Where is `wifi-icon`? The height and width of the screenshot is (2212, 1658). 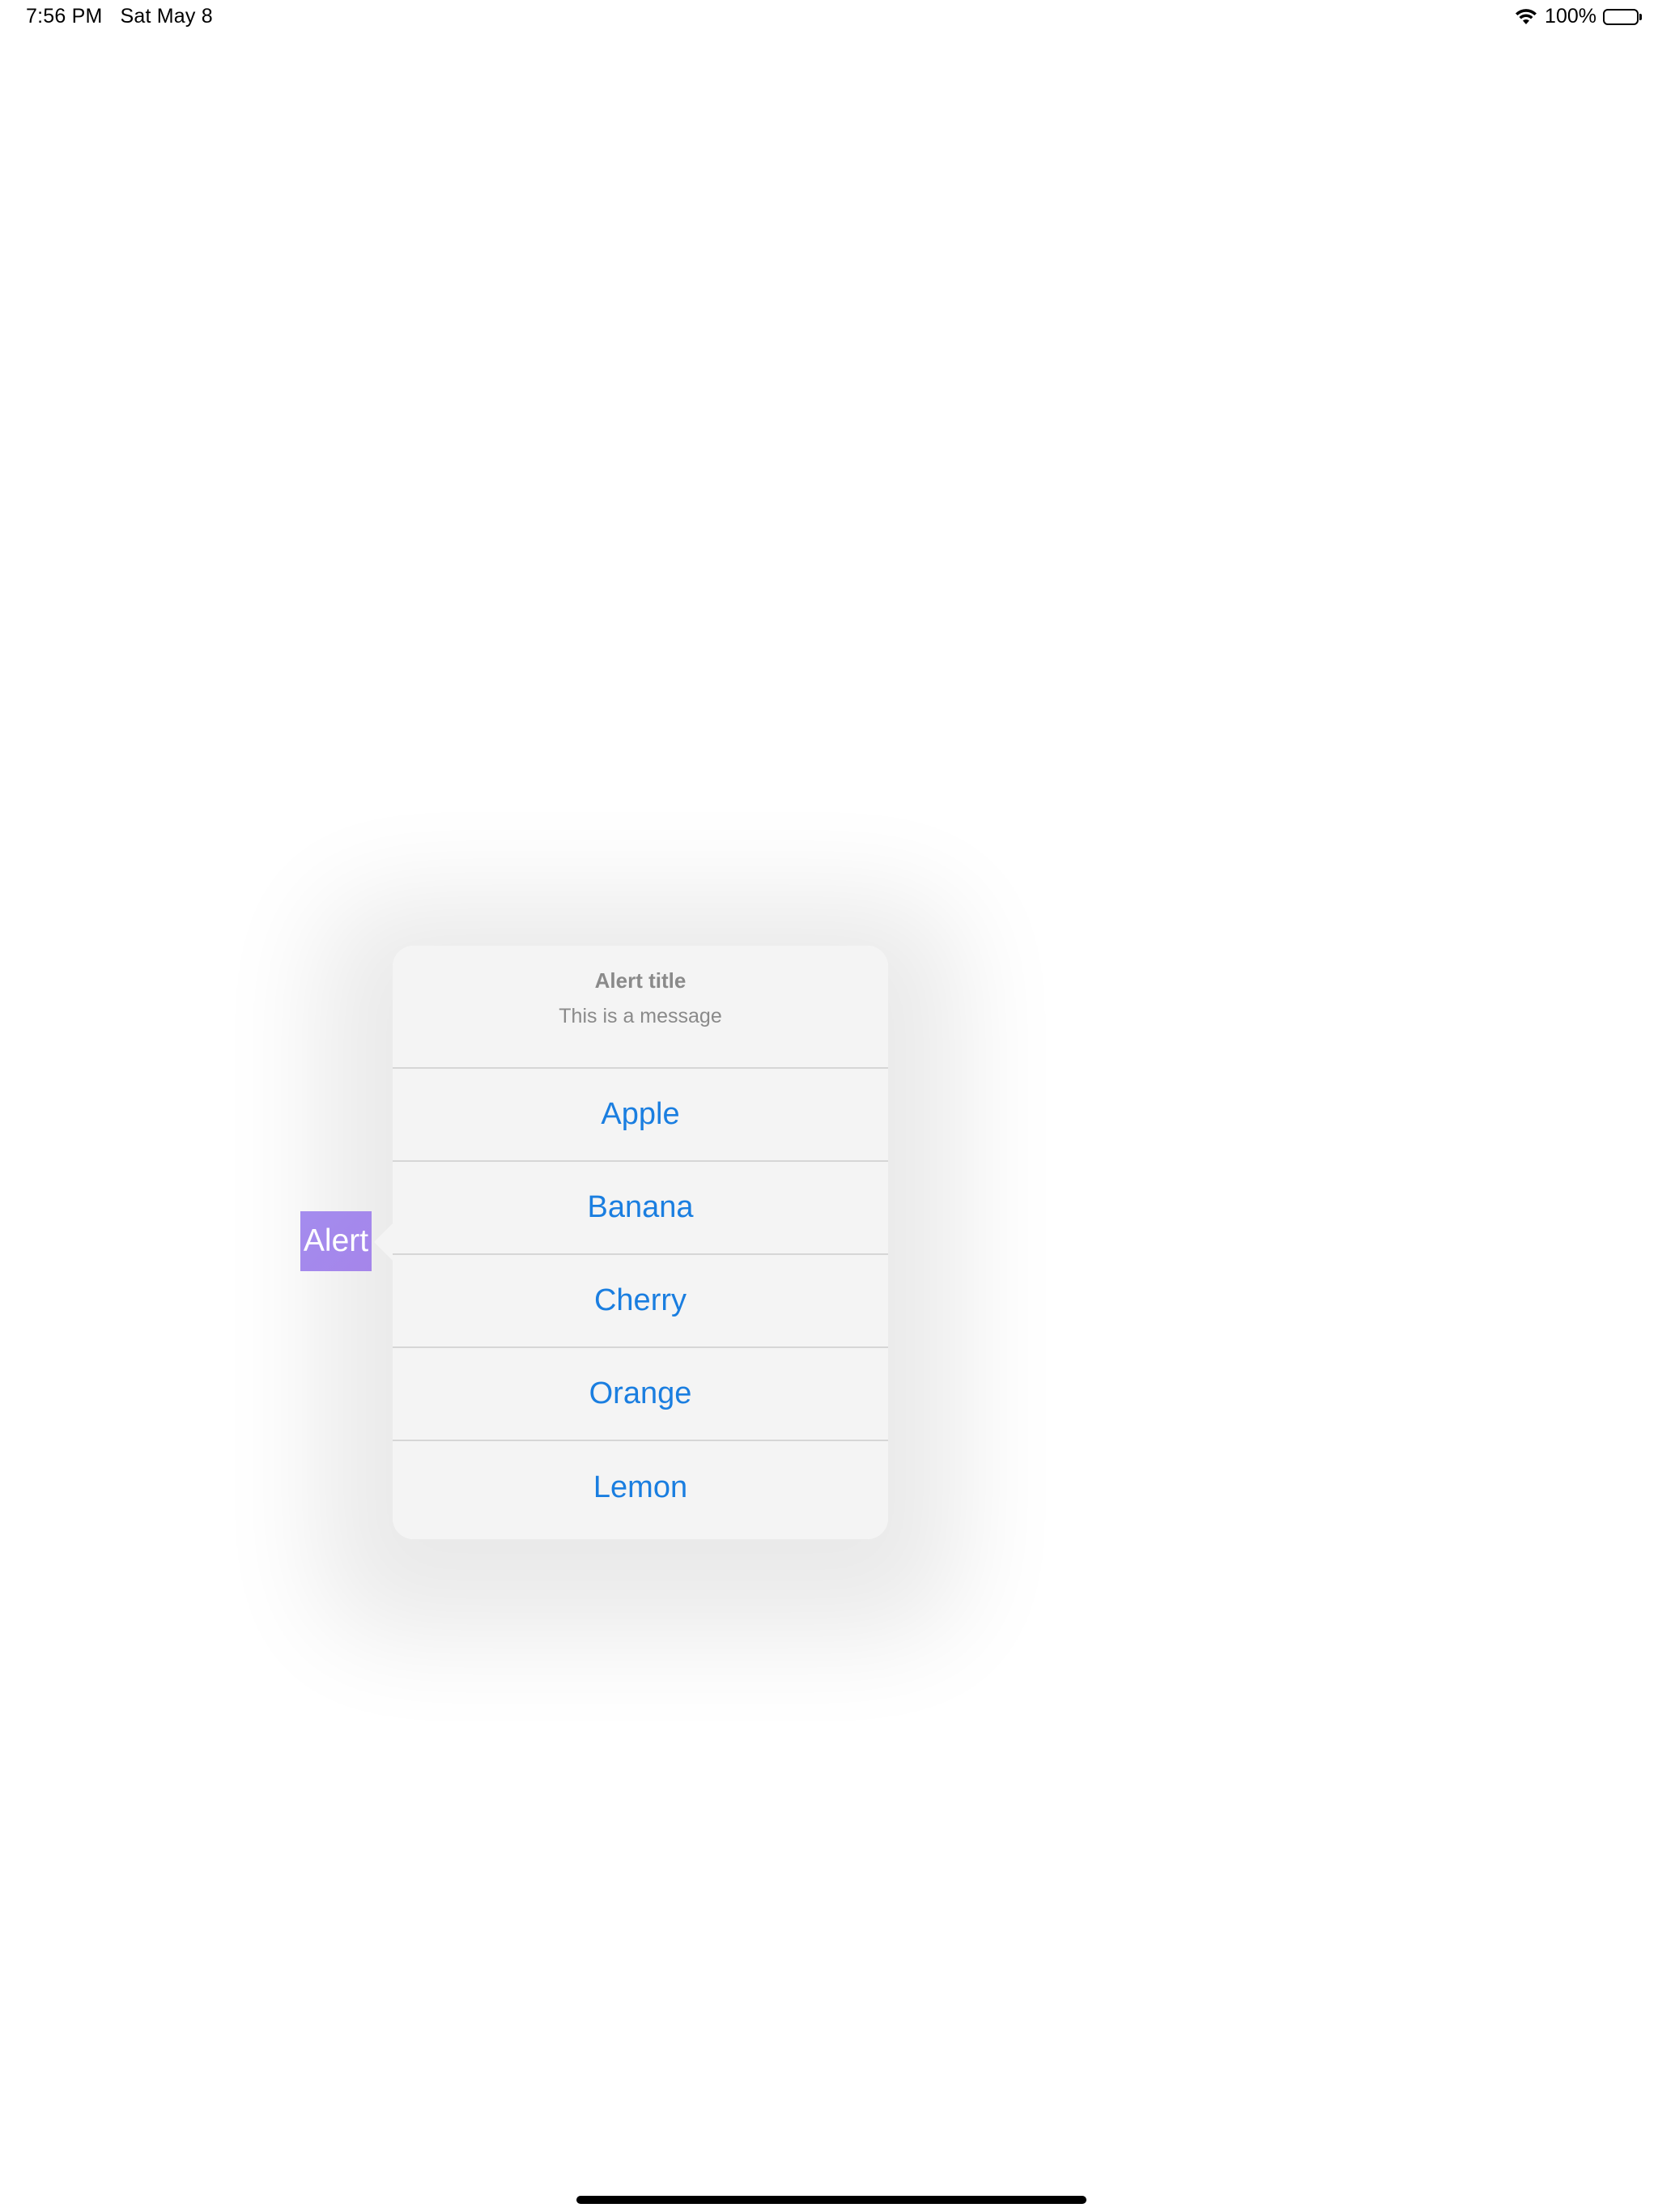 wifi-icon is located at coordinates (1526, 17).